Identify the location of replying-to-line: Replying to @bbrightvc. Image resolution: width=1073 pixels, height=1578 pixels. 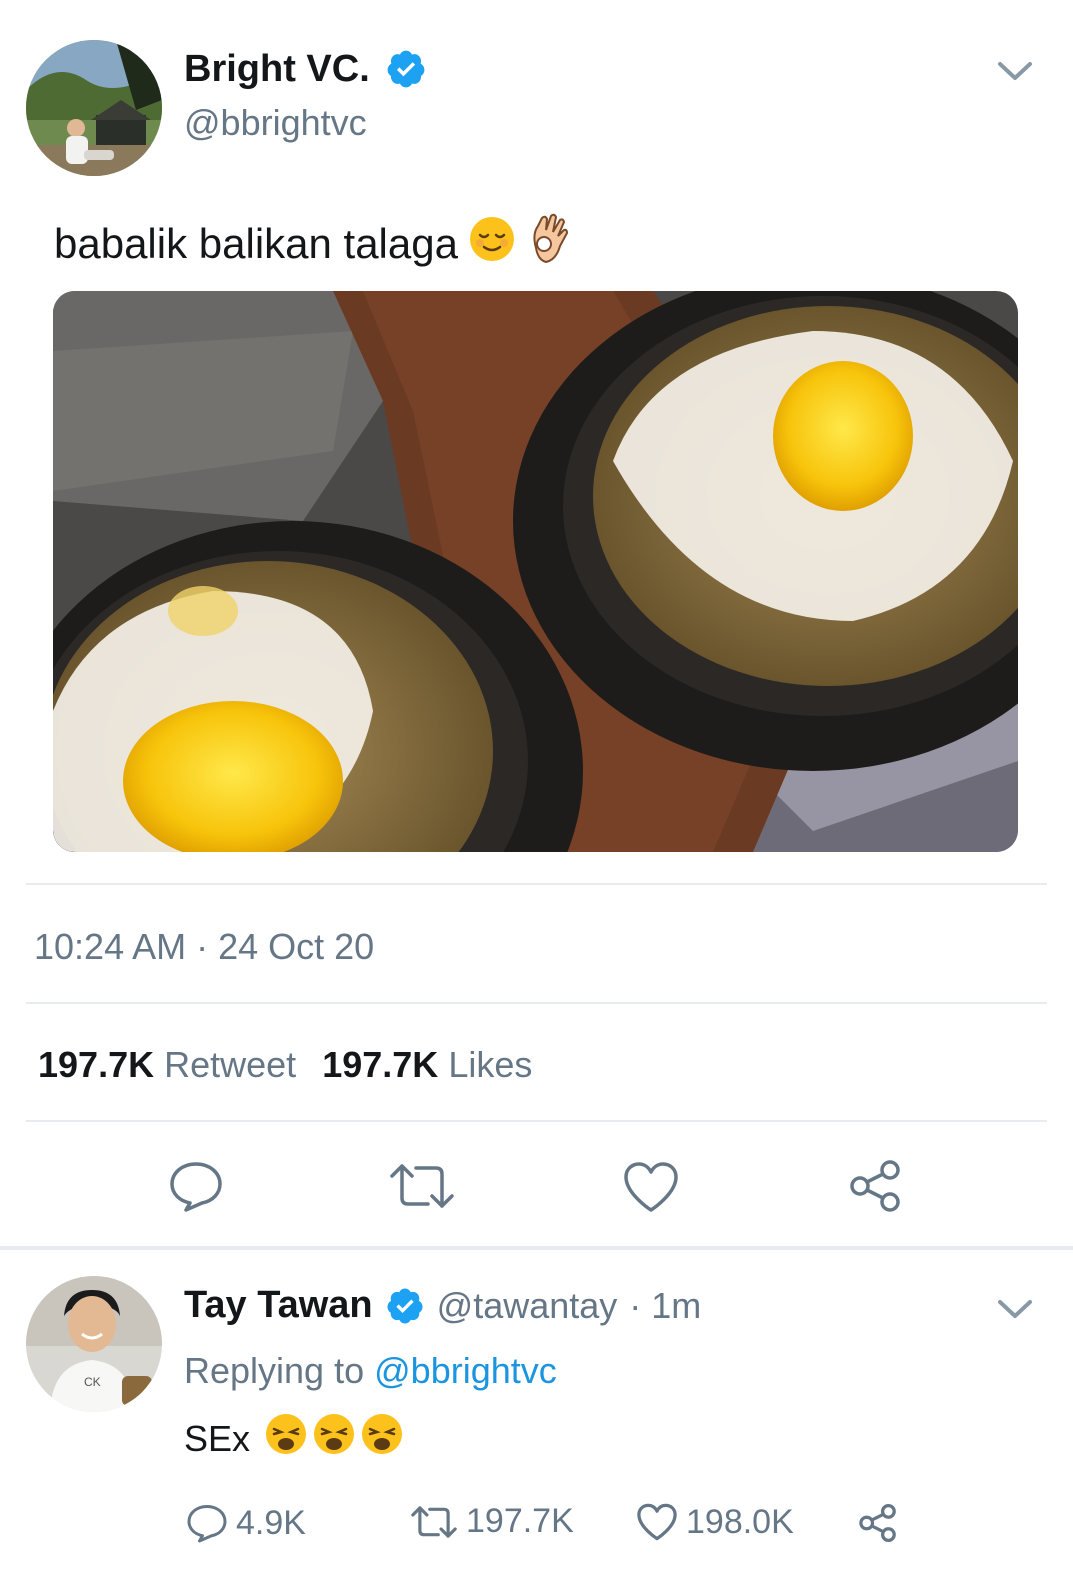
(370, 1371).